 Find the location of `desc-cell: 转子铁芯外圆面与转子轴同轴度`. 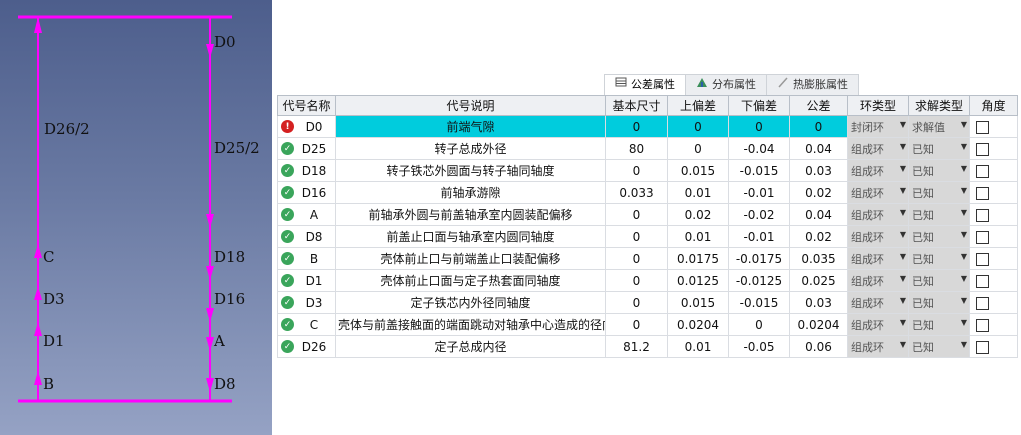

desc-cell: 转子铁芯外圆面与转子轴同轴度 is located at coordinates (470, 170).